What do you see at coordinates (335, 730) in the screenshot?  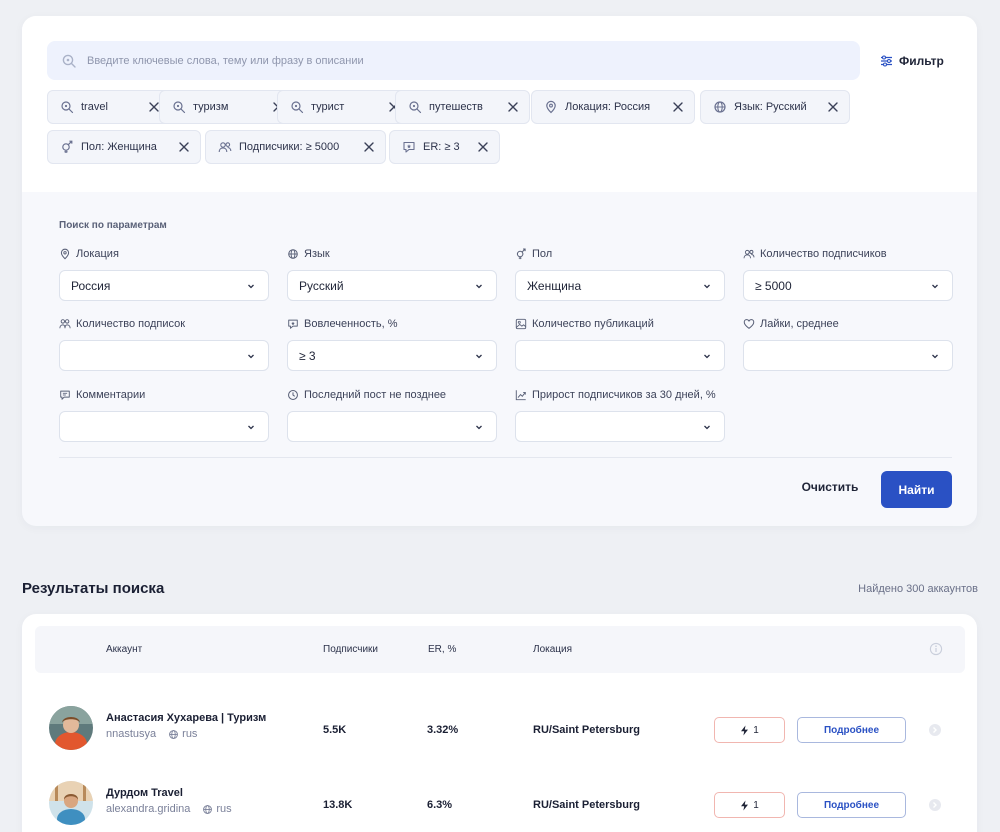 I see `followers-value: 5.5K` at bounding box center [335, 730].